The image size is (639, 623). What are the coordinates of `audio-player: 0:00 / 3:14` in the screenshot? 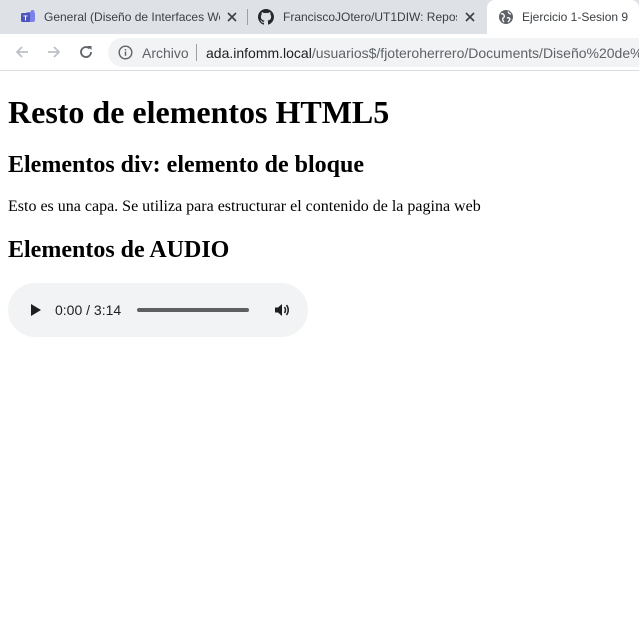 It's located at (158, 310).